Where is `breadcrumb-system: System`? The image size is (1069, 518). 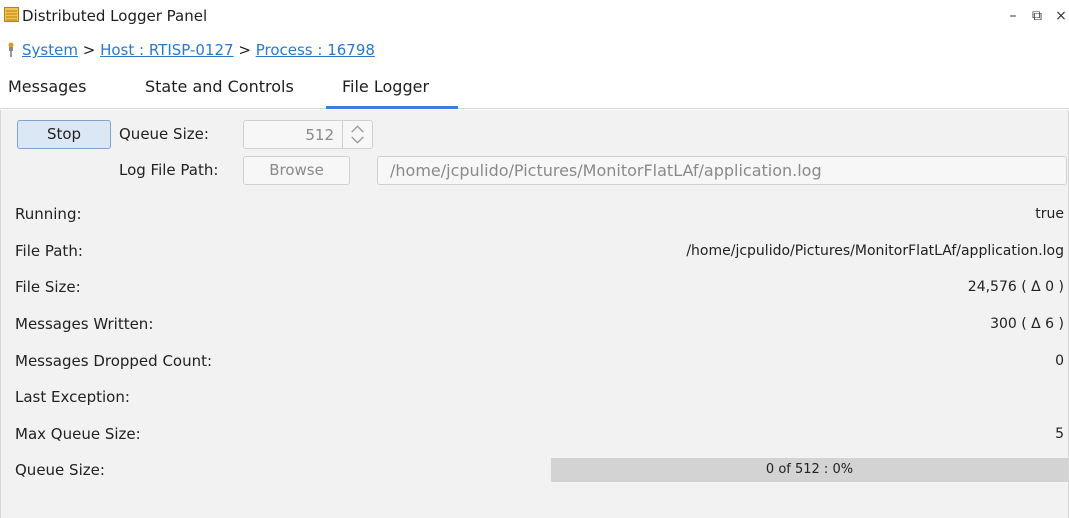
breadcrumb-system: System is located at coordinates (50, 50).